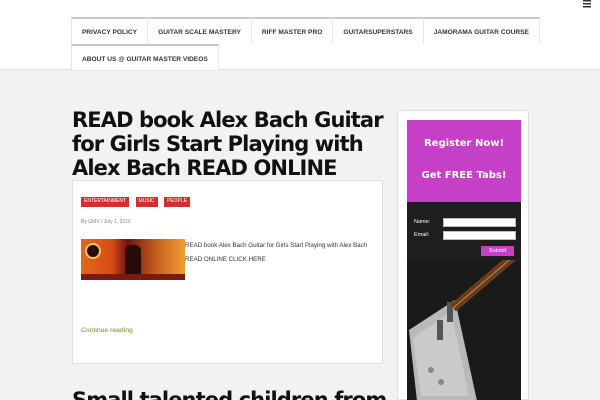 This screenshot has width=600, height=400. What do you see at coordinates (378, 30) in the screenshot?
I see `nav-item-guitarsuperstars: GUITARSUPERSTARS` at bounding box center [378, 30].